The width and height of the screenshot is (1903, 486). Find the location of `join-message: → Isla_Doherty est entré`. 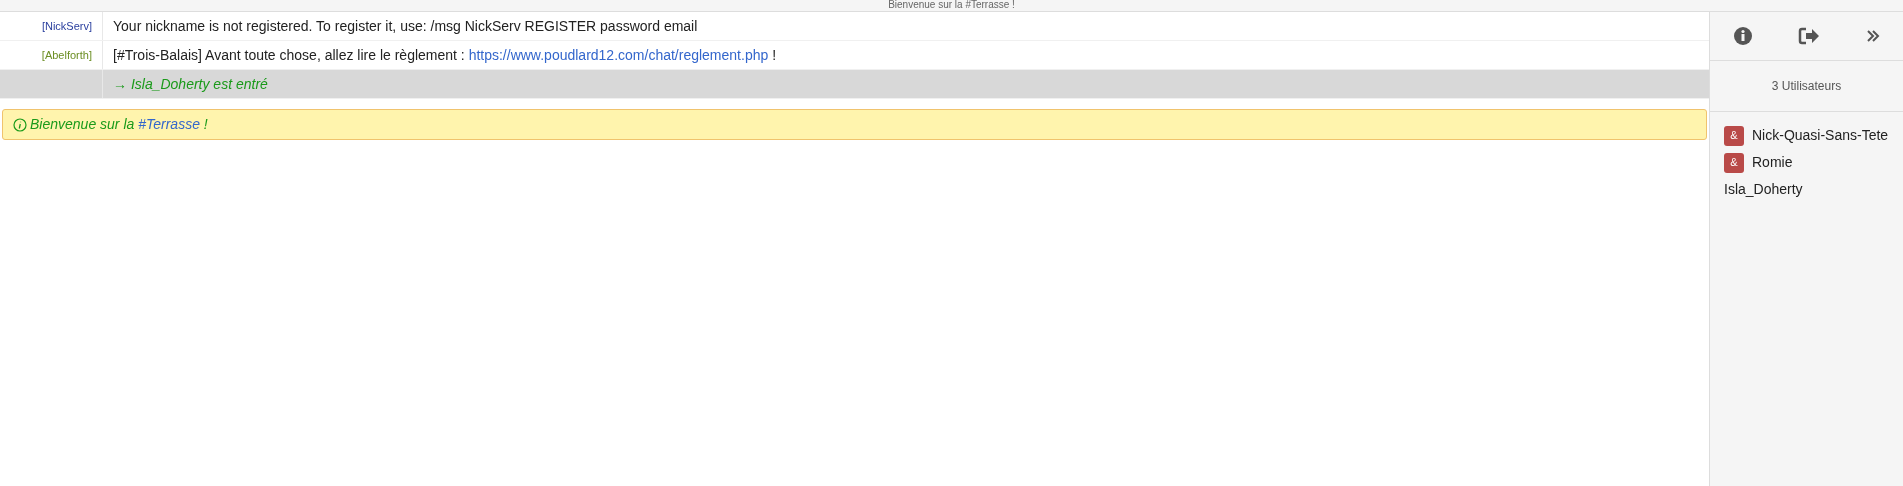

join-message: → Isla_Doherty est entré is located at coordinates (190, 84).